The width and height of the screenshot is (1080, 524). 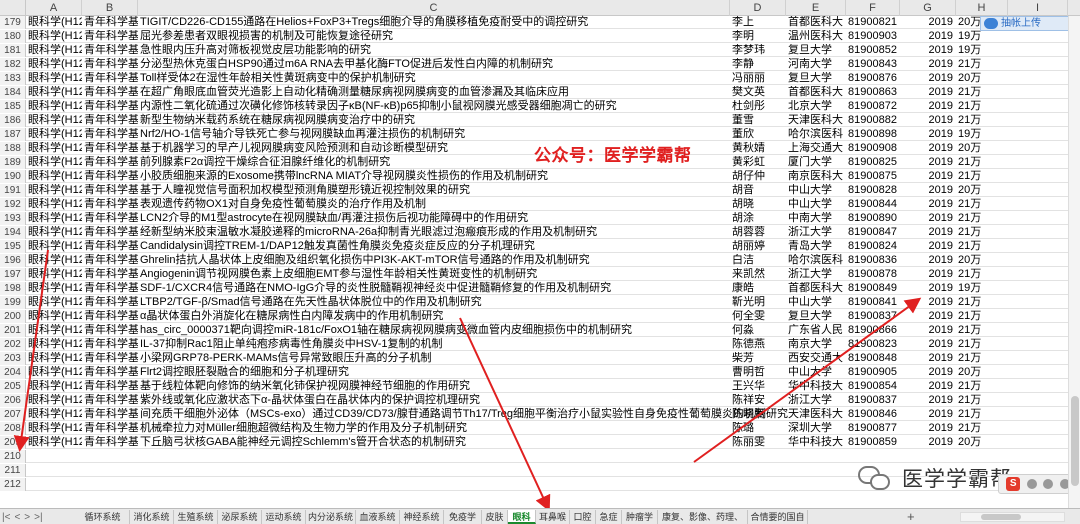 I want to click on row-number: 198, so click(x=13, y=288).